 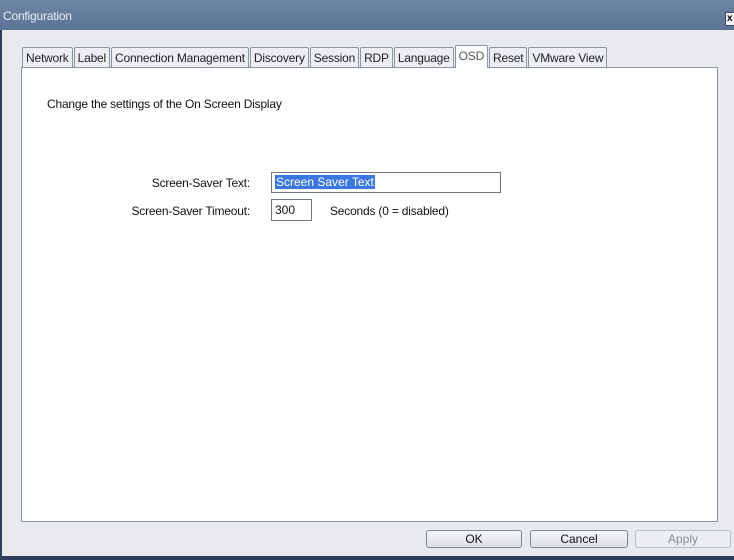 I want to click on apply-button: Apply, so click(x=683, y=539).